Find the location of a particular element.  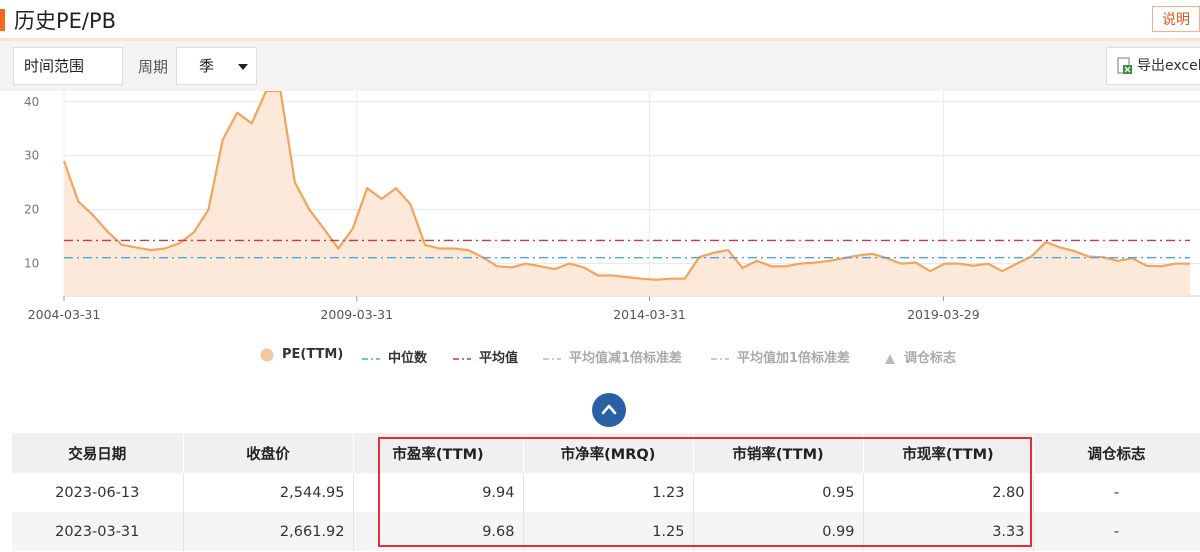

legend-item: 平均值减1倍标准差 is located at coordinates (612, 356).